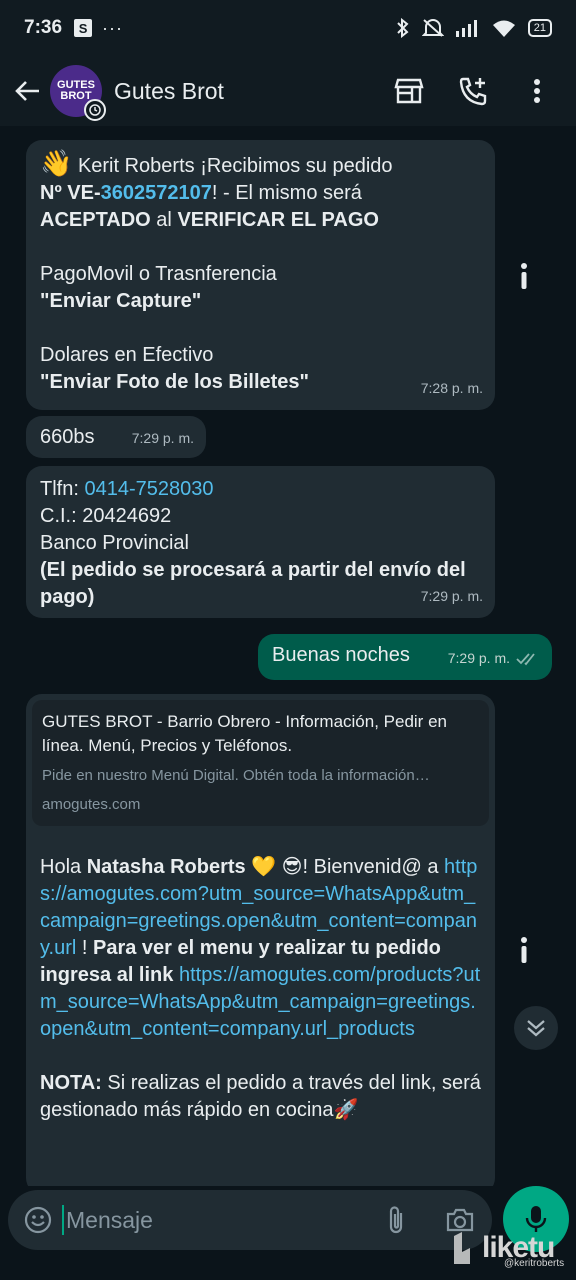 This screenshot has height=1280, width=576. I want to click on message-line: Tlfn: 0414-7528030, so click(260, 489).